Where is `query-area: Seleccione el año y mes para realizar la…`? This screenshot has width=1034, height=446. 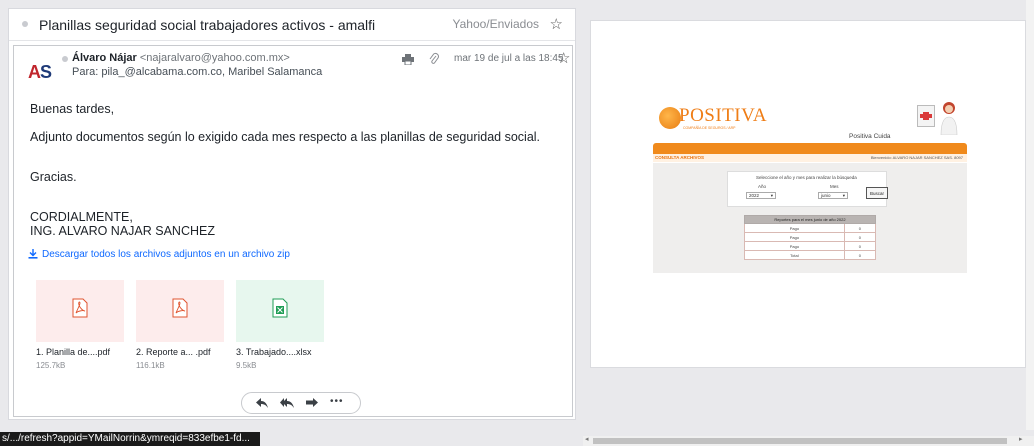 query-area: Seleccione el año y mes para realizar la… is located at coordinates (810, 218).